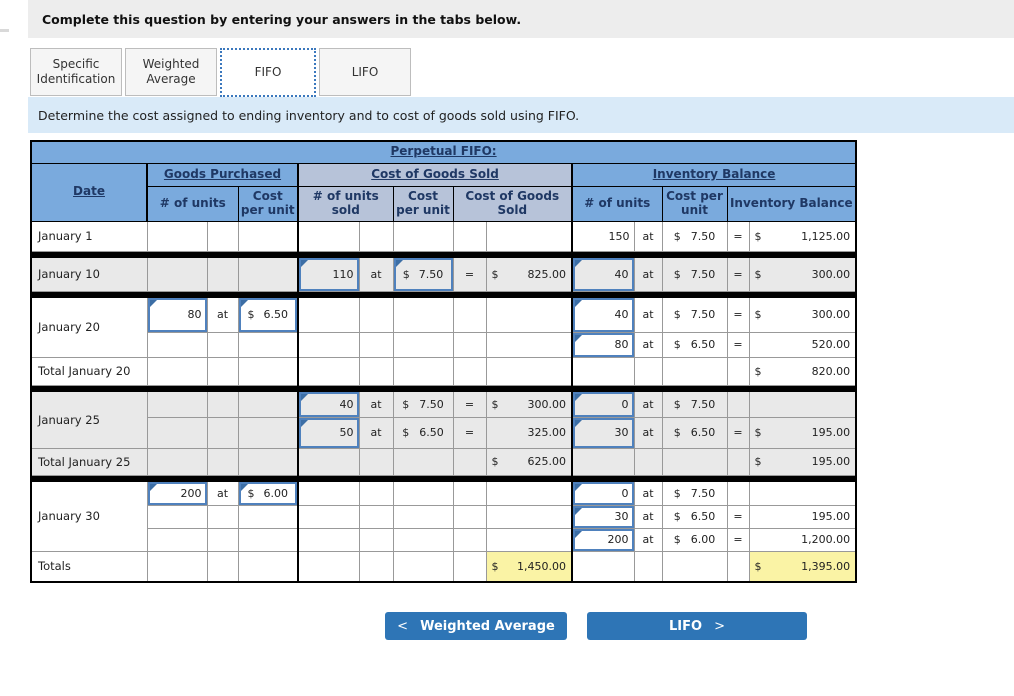  I want to click on jan25-inv-units-input-2: 30, so click(603, 432).